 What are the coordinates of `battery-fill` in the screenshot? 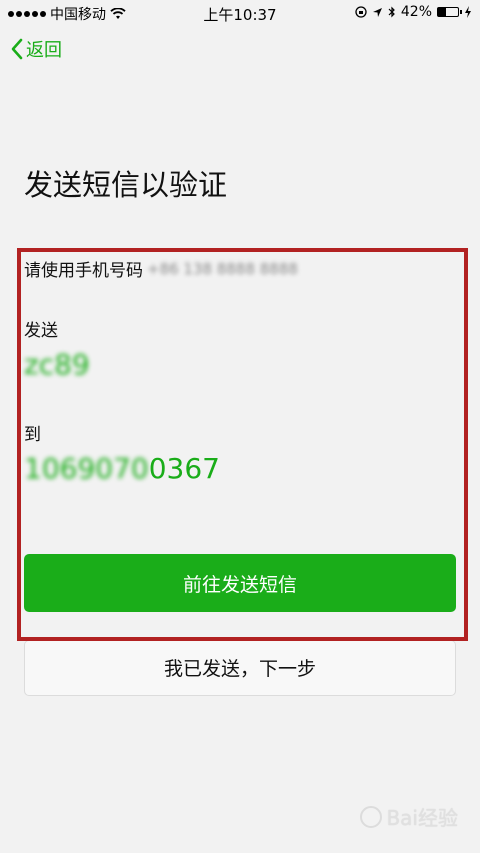 It's located at (442, 12).